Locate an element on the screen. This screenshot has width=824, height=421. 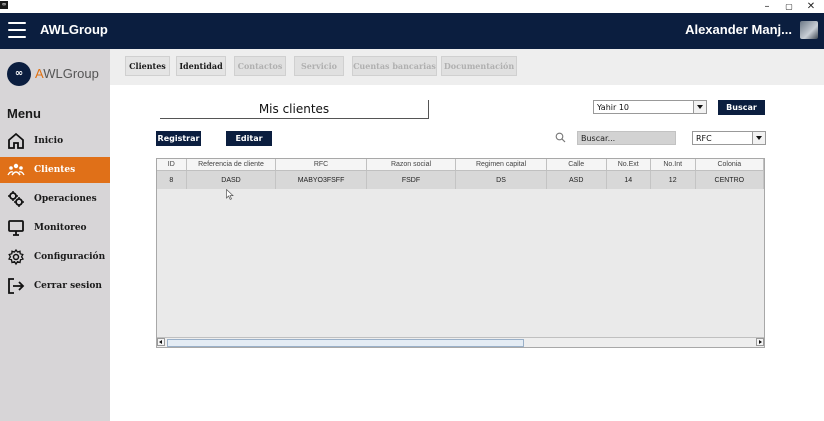
column-header-colonia: Colonia is located at coordinates (729, 165).